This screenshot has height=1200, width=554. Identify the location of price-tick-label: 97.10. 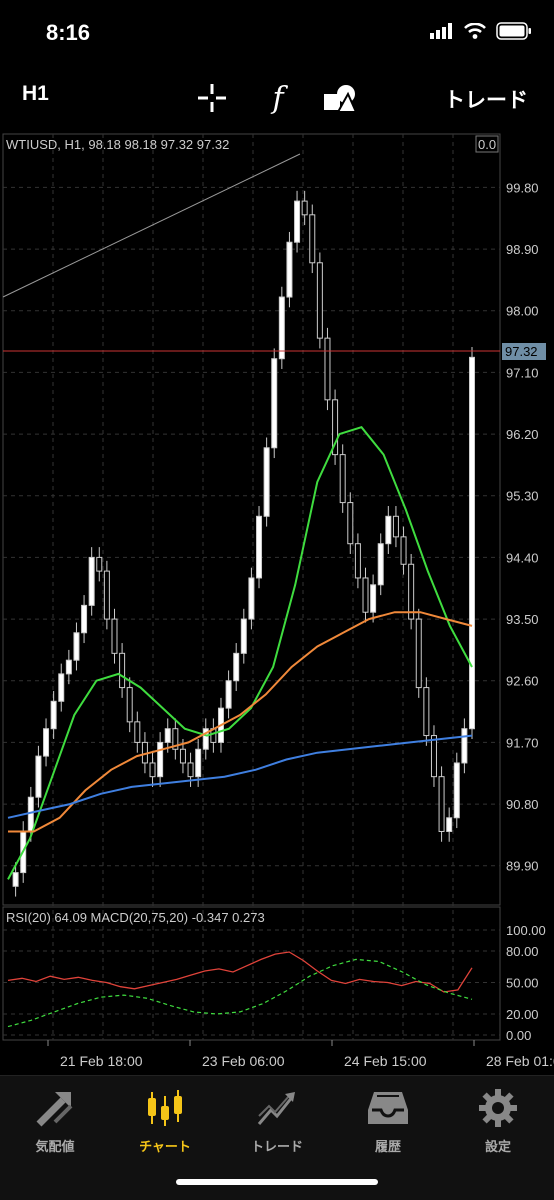
(522, 372).